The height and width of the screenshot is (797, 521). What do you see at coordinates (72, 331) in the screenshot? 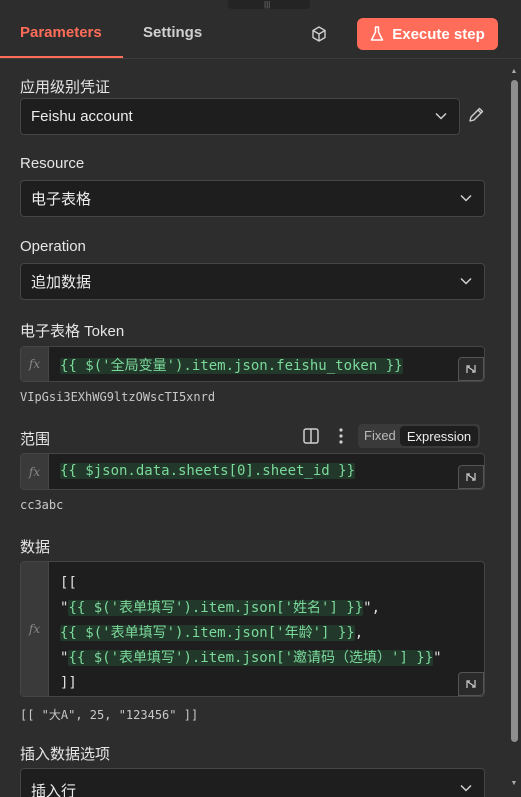
I see `token-label: 电子表格 Token` at bounding box center [72, 331].